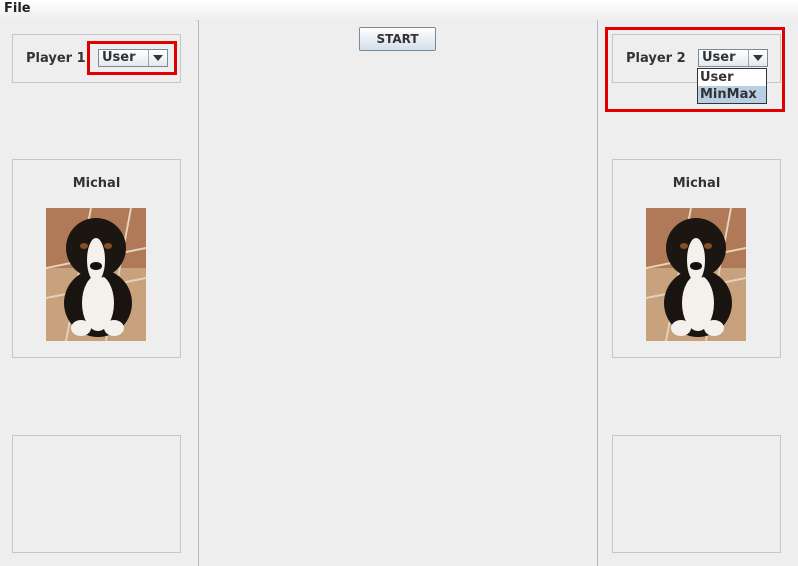 The image size is (798, 566). What do you see at coordinates (732, 77) in the screenshot?
I see `dropdown-option-user: User` at bounding box center [732, 77].